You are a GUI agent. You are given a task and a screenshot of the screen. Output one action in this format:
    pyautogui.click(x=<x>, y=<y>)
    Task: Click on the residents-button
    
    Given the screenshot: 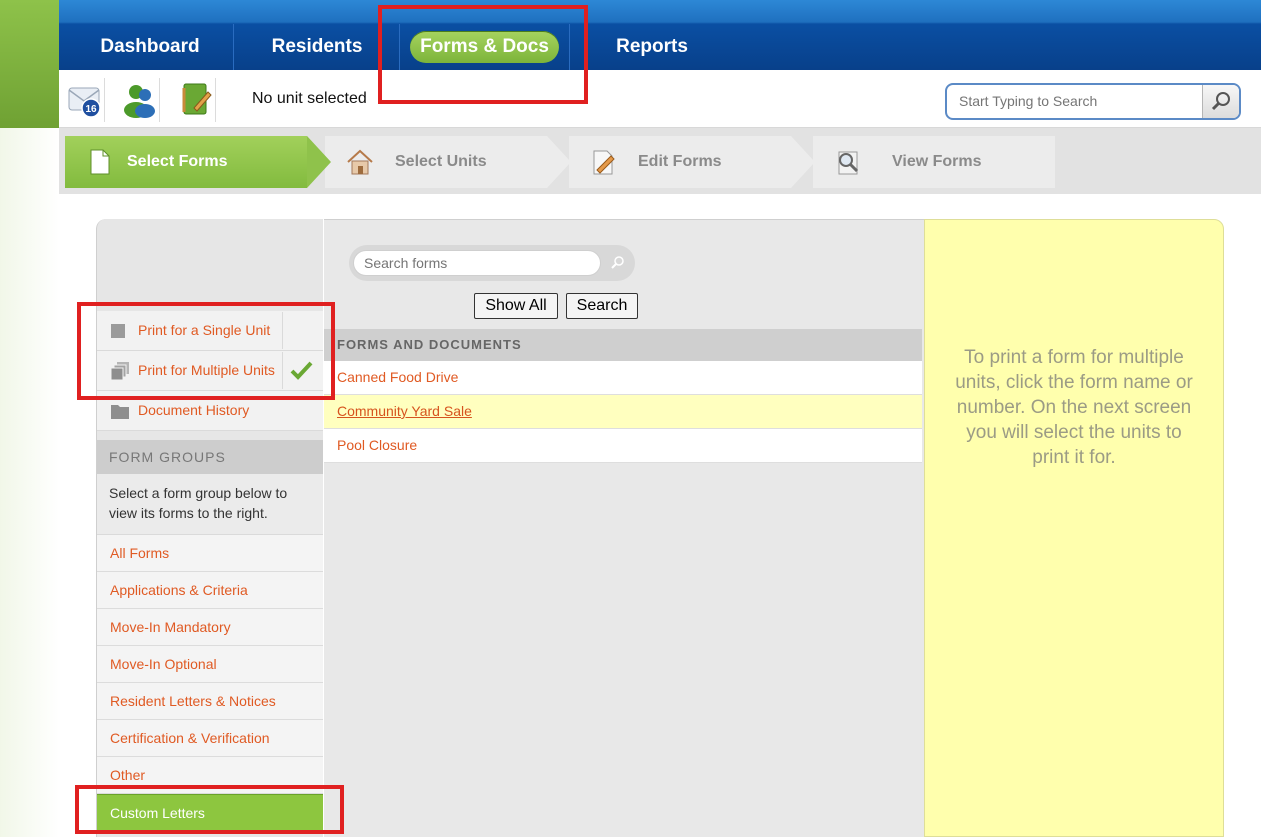 What is the action you would take?
    pyautogui.click(x=140, y=100)
    